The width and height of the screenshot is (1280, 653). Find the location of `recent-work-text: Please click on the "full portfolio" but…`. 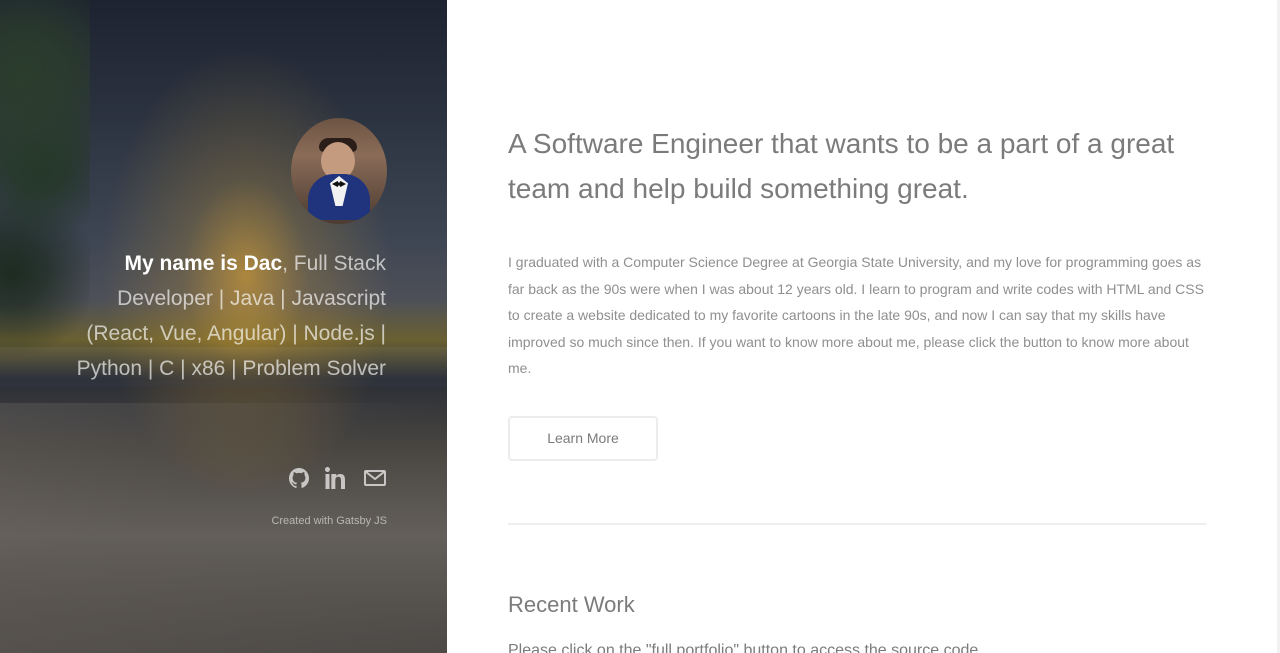

recent-work-text: Please click on the "full portfolio" but… is located at coordinates (743, 647).